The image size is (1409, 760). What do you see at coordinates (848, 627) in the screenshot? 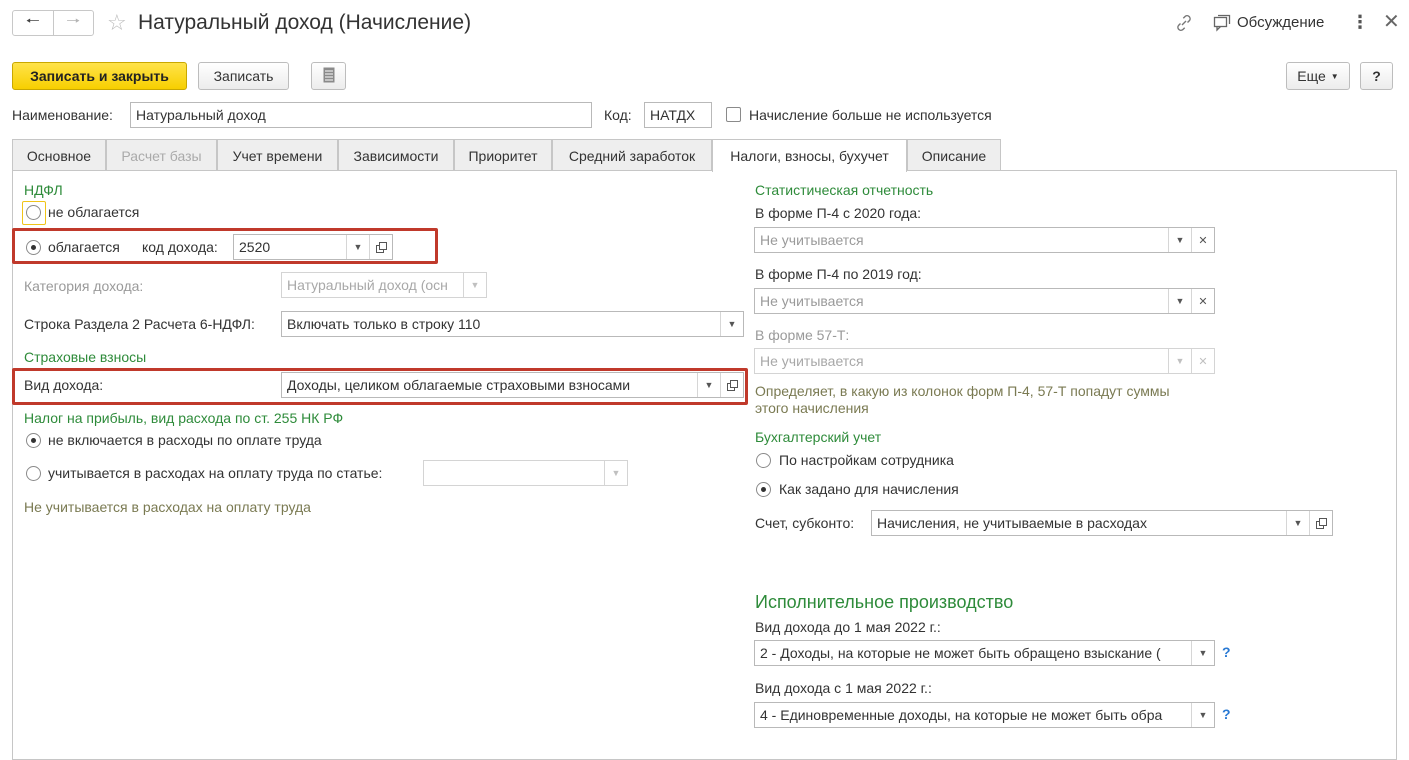
I see `enforcement-before-label: Вид дохода до 1 мая 2022 г.:` at bounding box center [848, 627].